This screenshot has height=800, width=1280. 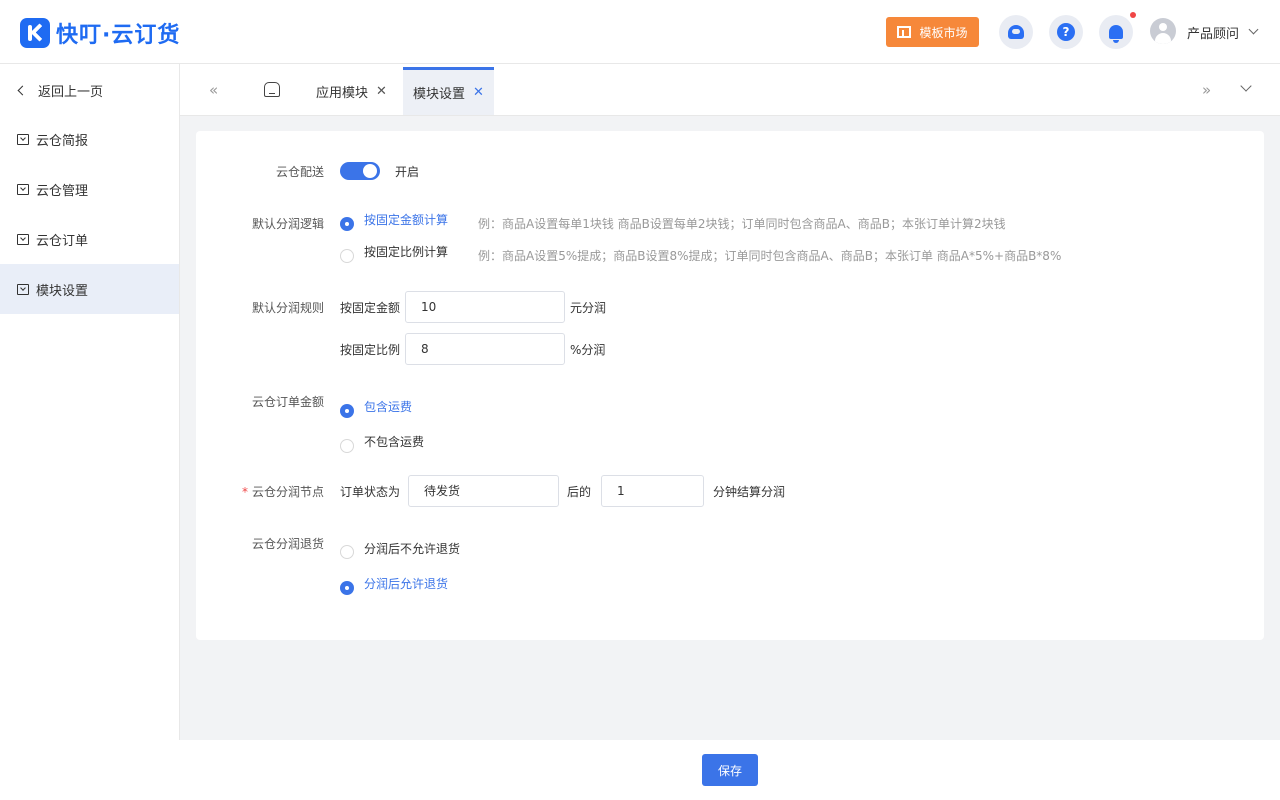 I want to click on include-shipping-radio, so click(x=347, y=411).